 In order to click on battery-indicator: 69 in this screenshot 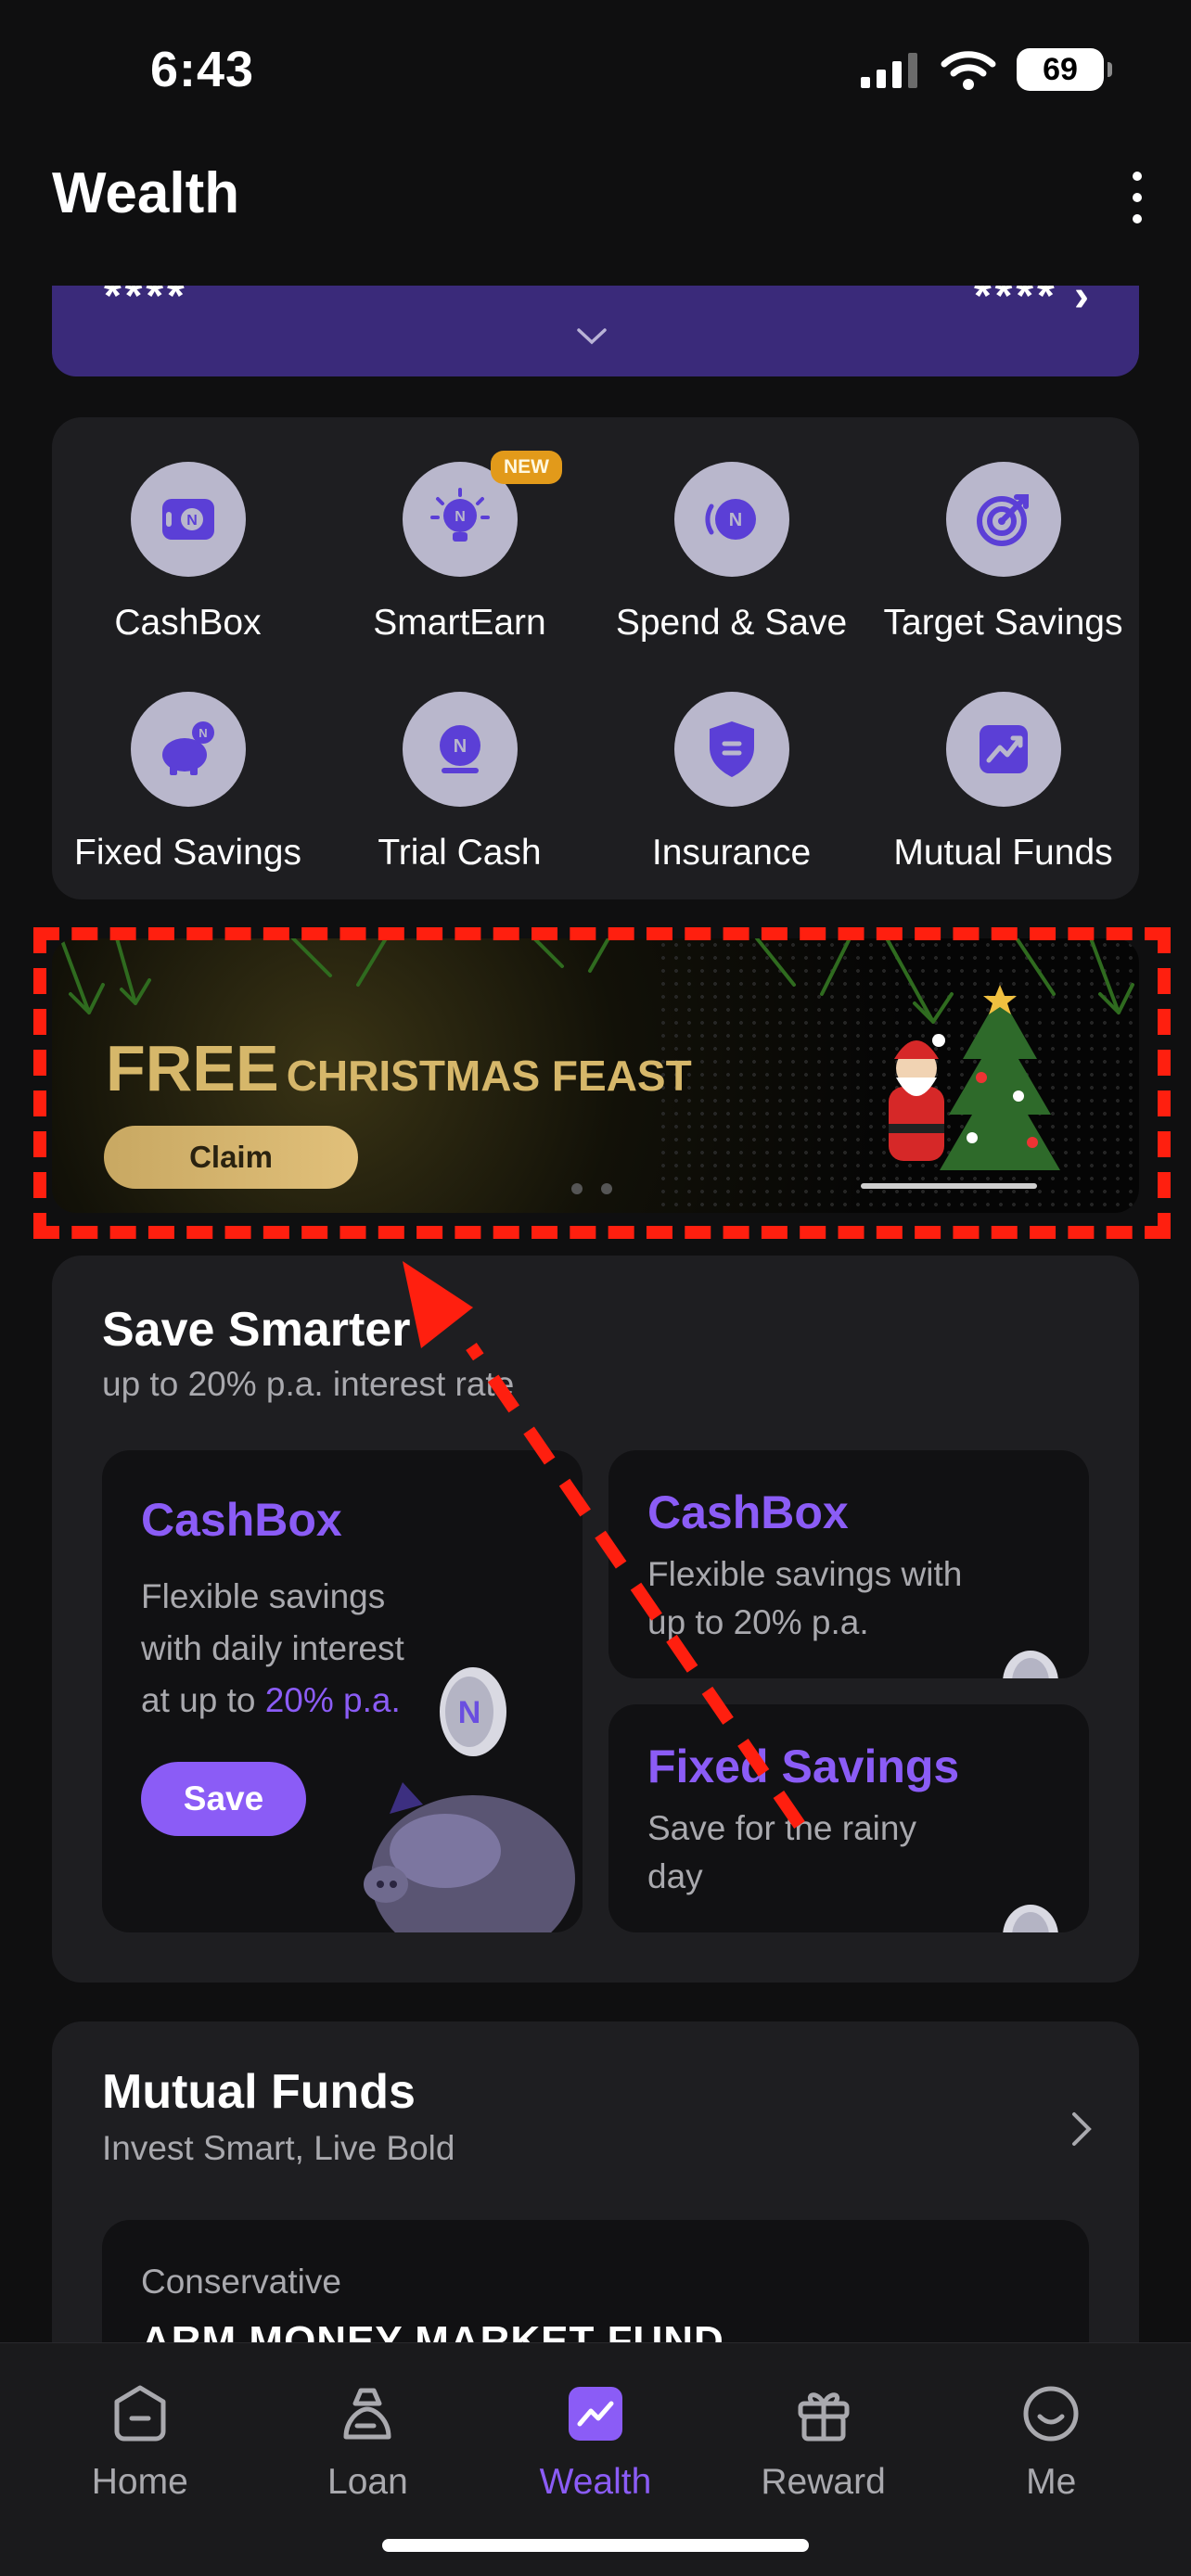, I will do `click(1064, 69)`.